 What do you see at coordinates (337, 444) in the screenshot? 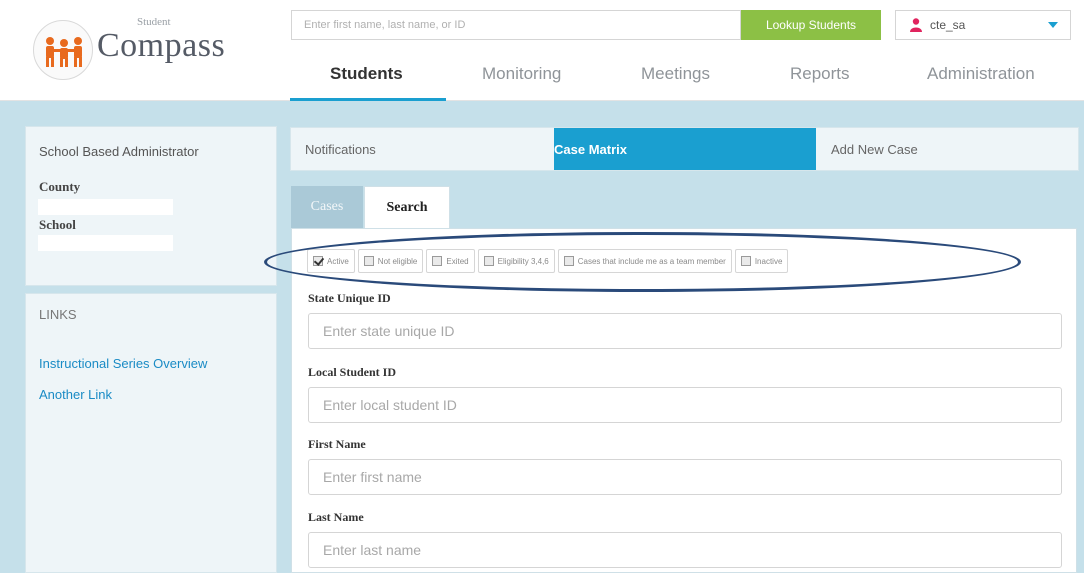
I see `first-name-label: First Name` at bounding box center [337, 444].